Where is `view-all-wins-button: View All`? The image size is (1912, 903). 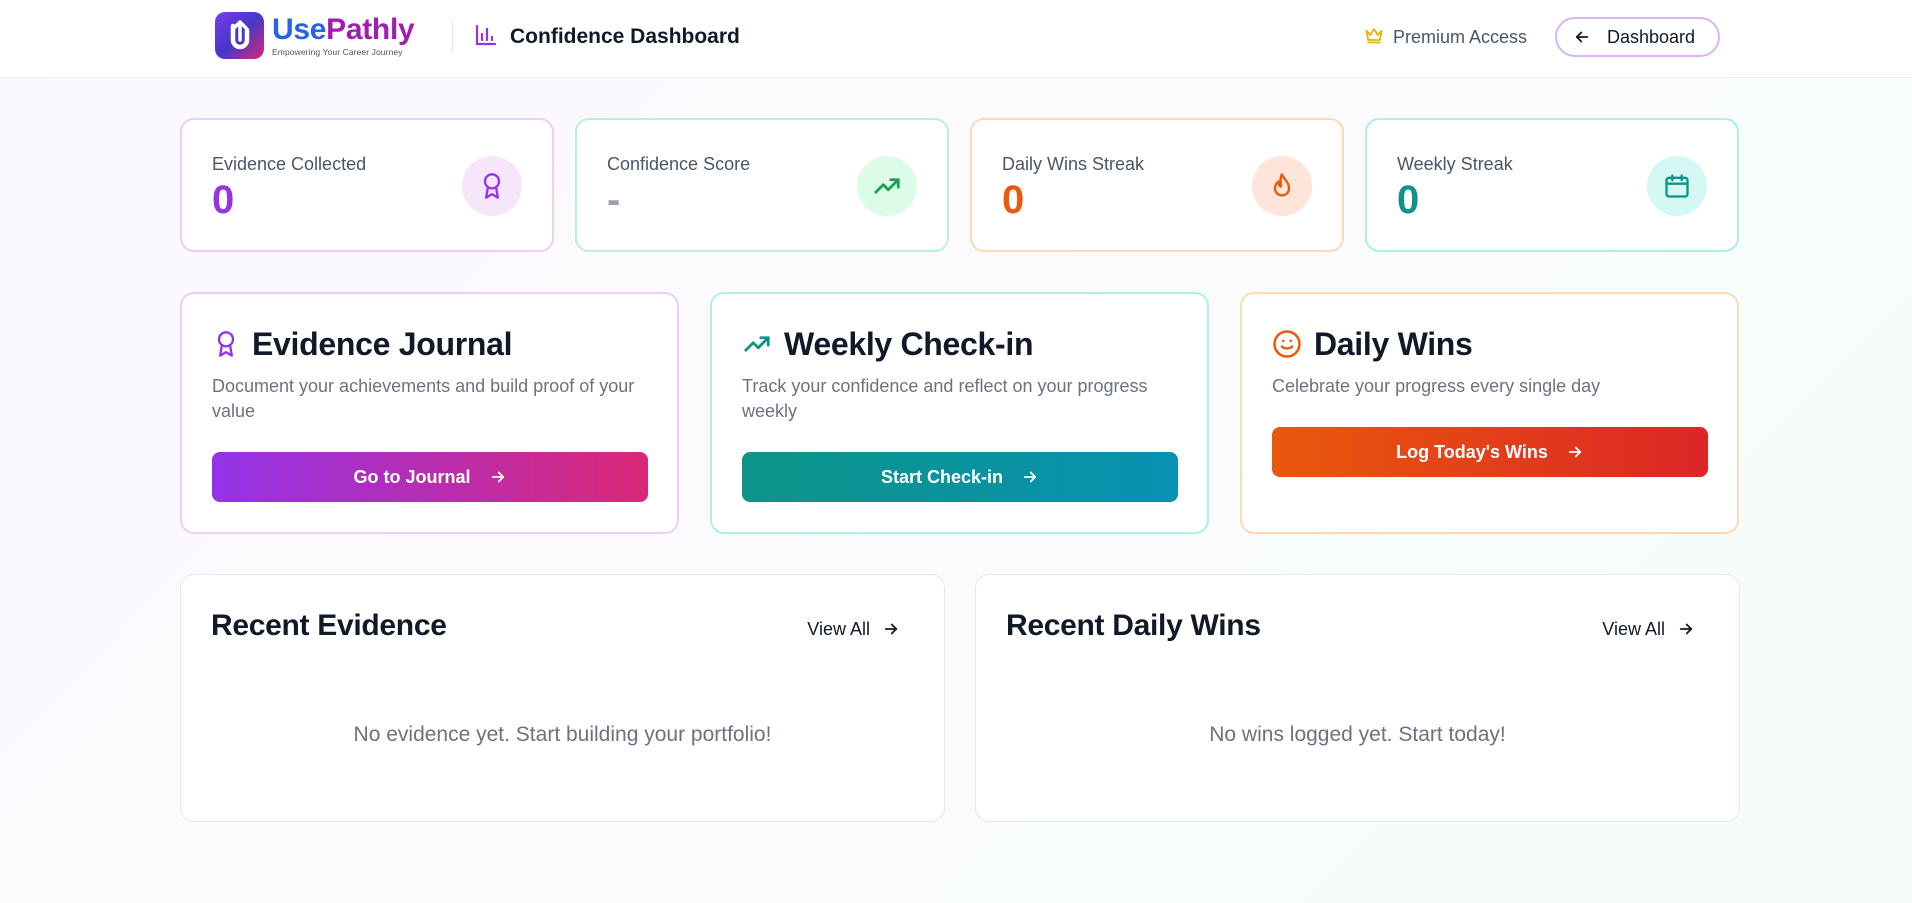
view-all-wins-button: View All is located at coordinates (1648, 629).